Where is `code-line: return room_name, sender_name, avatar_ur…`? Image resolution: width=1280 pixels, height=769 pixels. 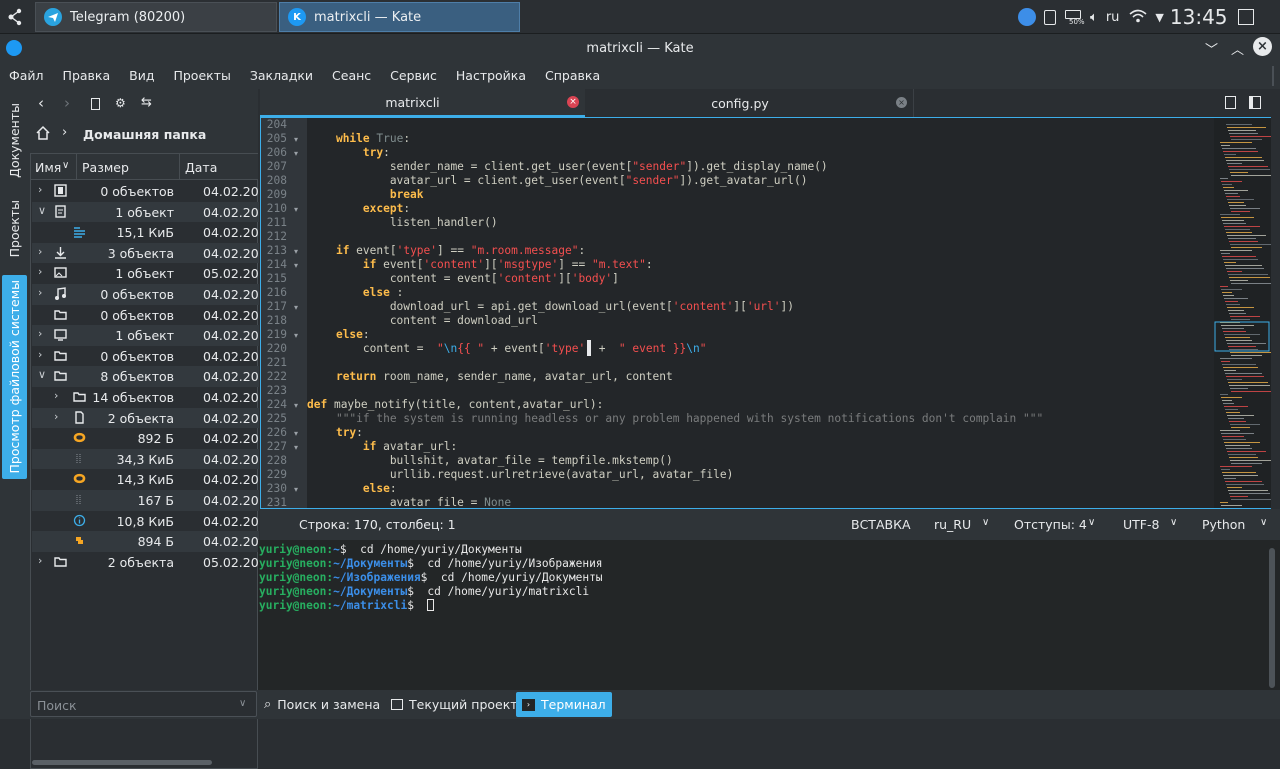 code-line: return room_name, sender_name, avatar_ur… is located at coordinates (504, 376).